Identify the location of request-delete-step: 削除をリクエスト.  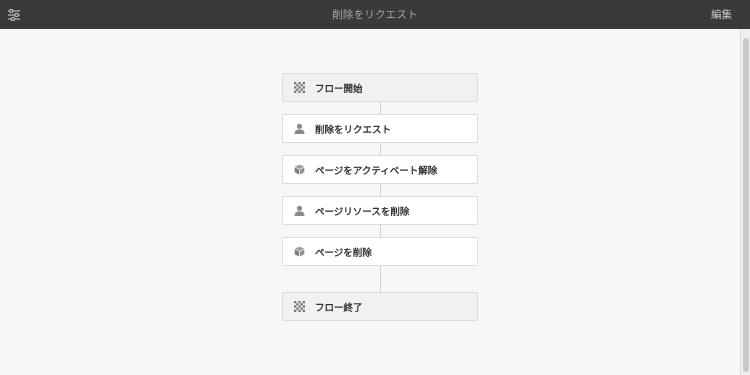
(380, 128).